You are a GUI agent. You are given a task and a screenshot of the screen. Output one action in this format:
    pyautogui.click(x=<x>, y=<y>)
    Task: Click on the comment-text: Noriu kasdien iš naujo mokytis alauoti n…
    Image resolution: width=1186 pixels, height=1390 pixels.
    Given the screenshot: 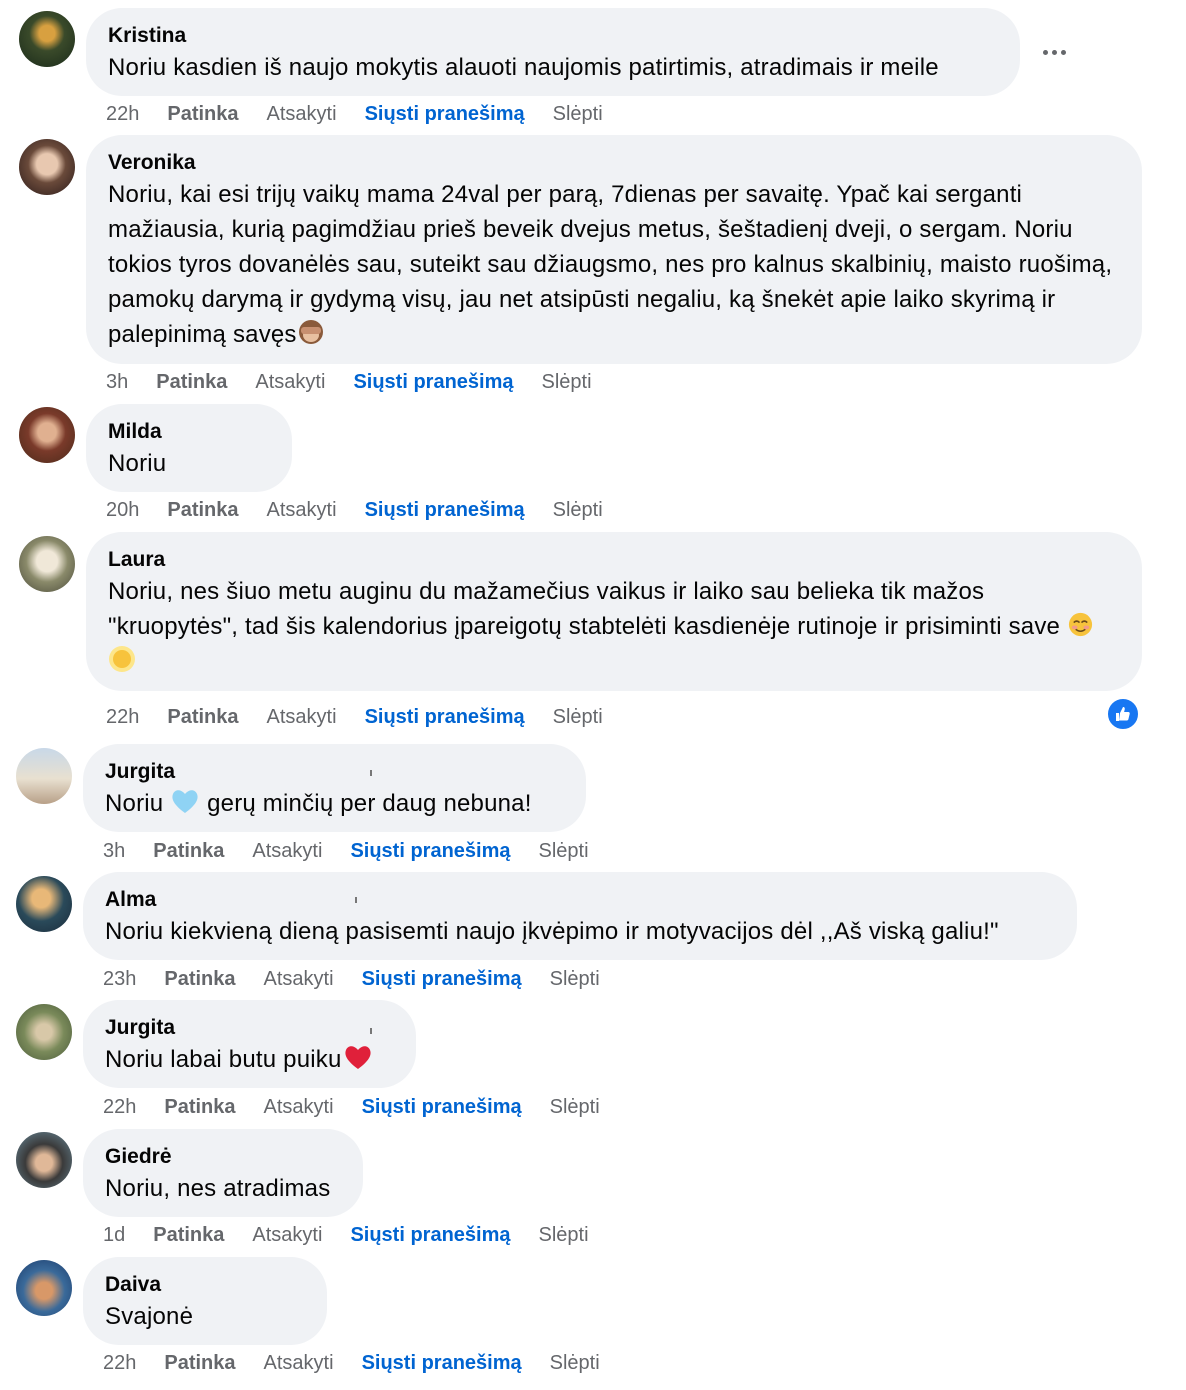 What is the action you would take?
    pyautogui.click(x=523, y=67)
    